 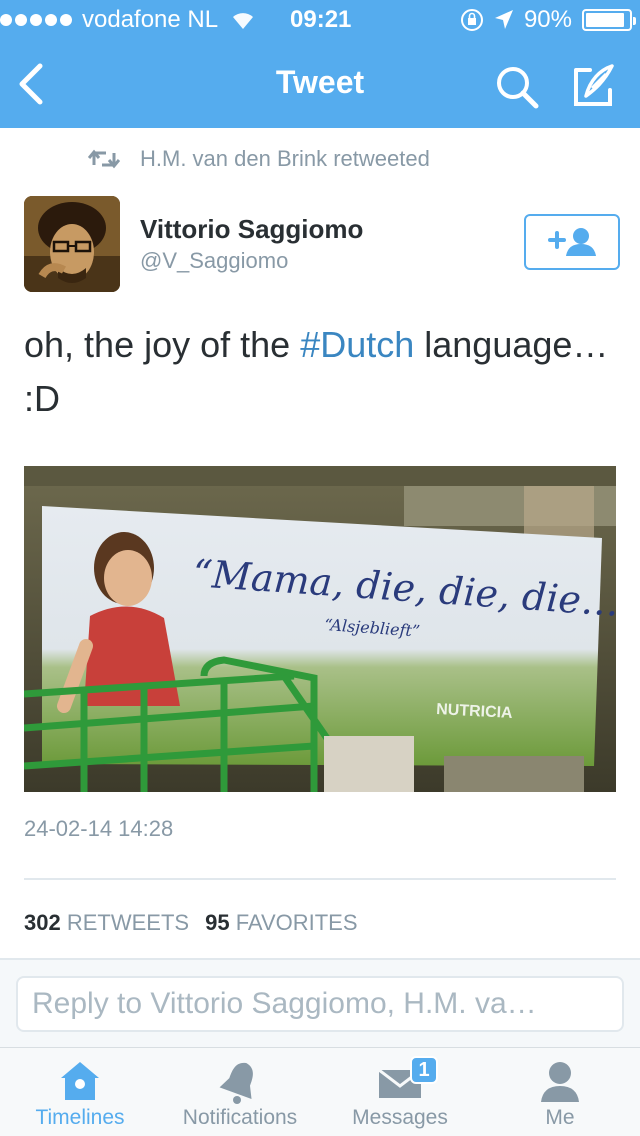 What do you see at coordinates (400, 1092) in the screenshot?
I see `tab-messages: 1 Messages` at bounding box center [400, 1092].